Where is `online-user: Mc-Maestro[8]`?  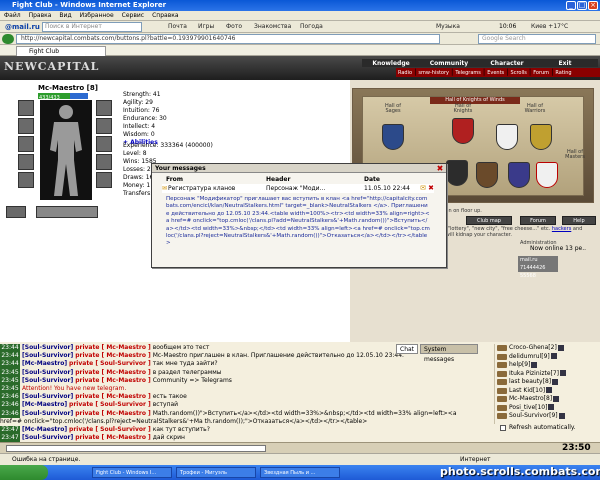 online-user: Mc-Maestro[8] is located at coordinates (547, 399).